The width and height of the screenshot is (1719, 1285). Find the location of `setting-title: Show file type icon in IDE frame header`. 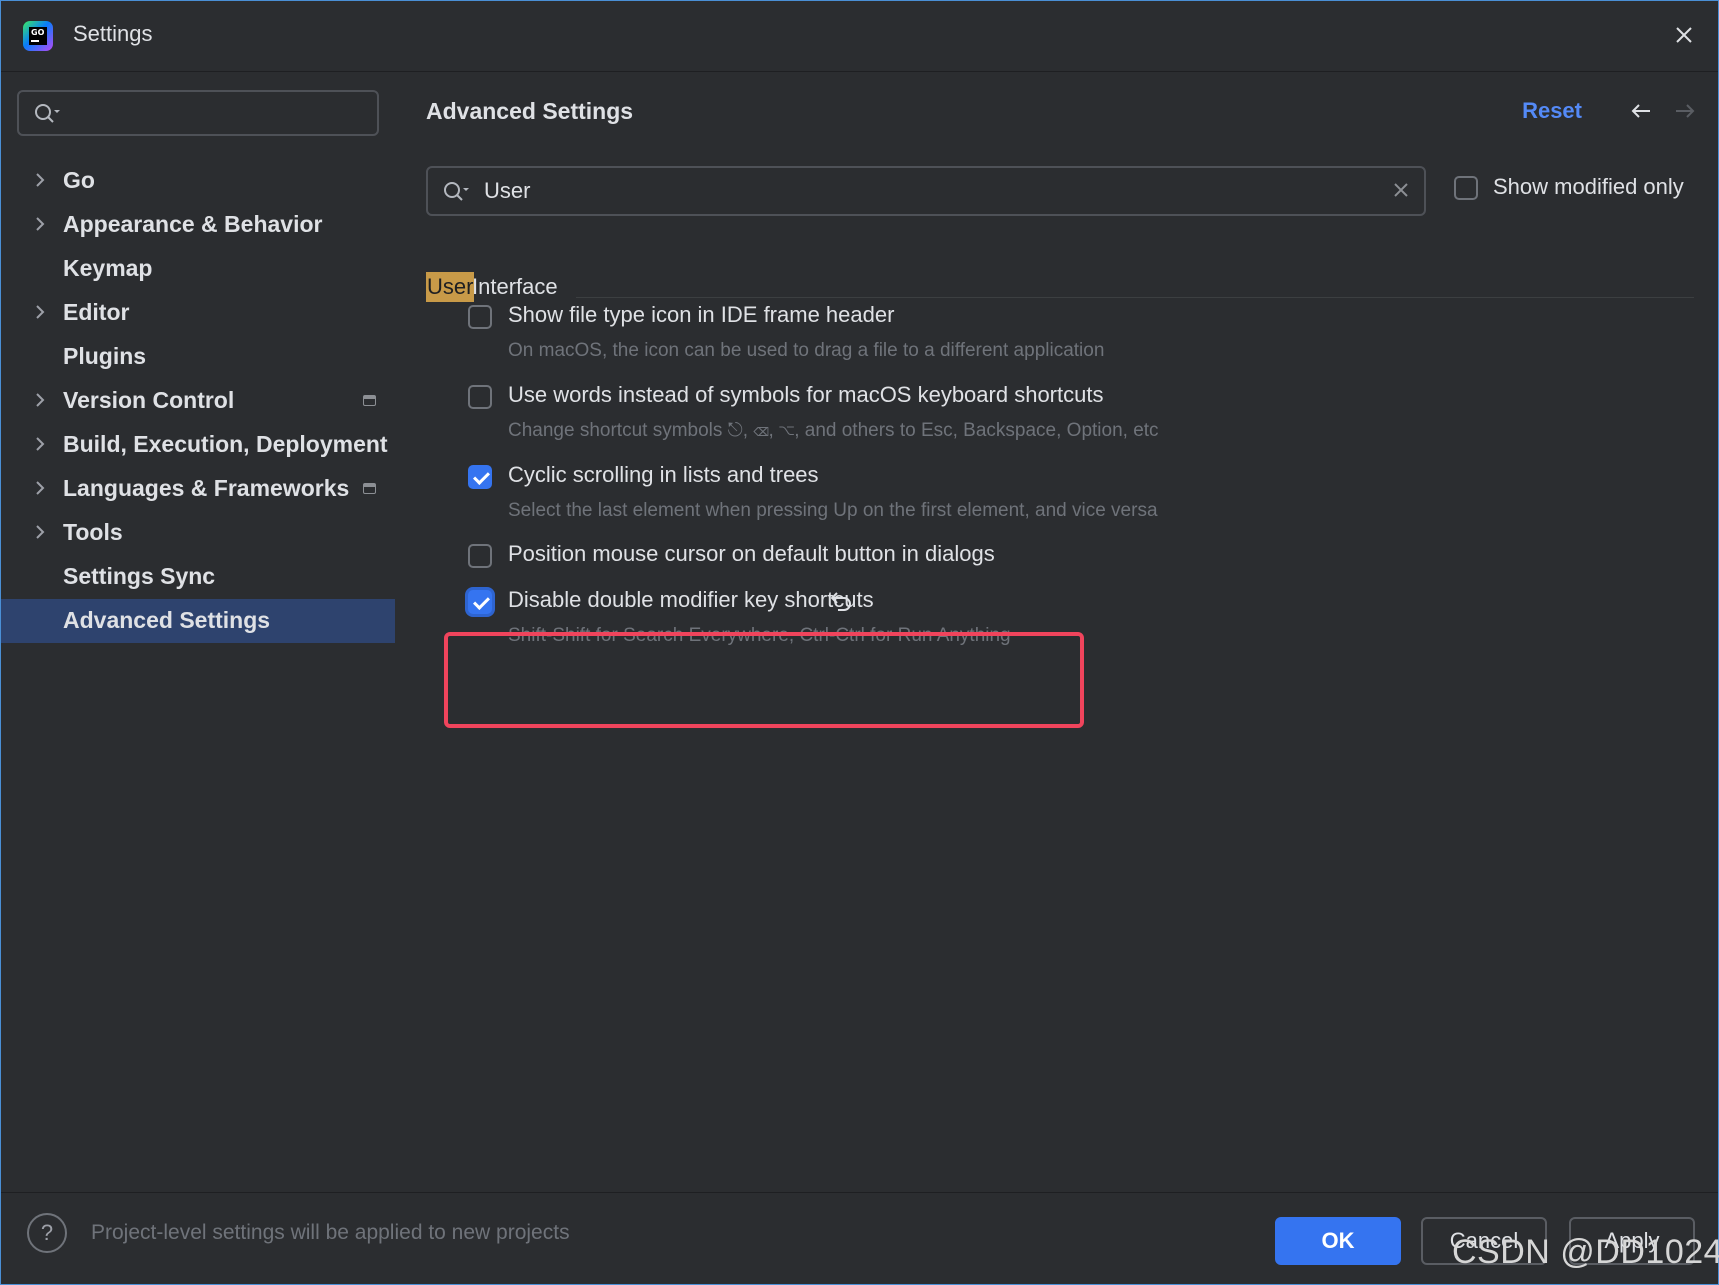

setting-title: Show file type icon in IDE frame header is located at coordinates (701, 315).